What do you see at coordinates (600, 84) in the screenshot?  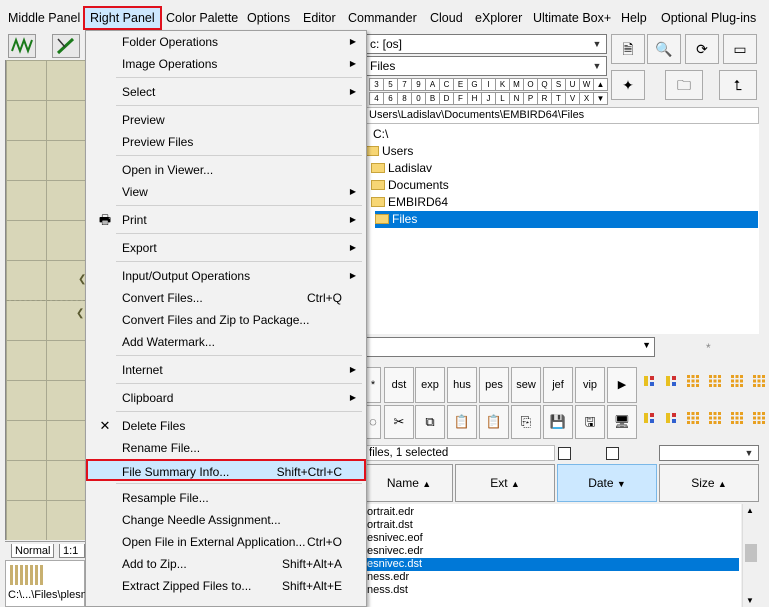 I see `scroll-up-icon: ▲` at bounding box center [600, 84].